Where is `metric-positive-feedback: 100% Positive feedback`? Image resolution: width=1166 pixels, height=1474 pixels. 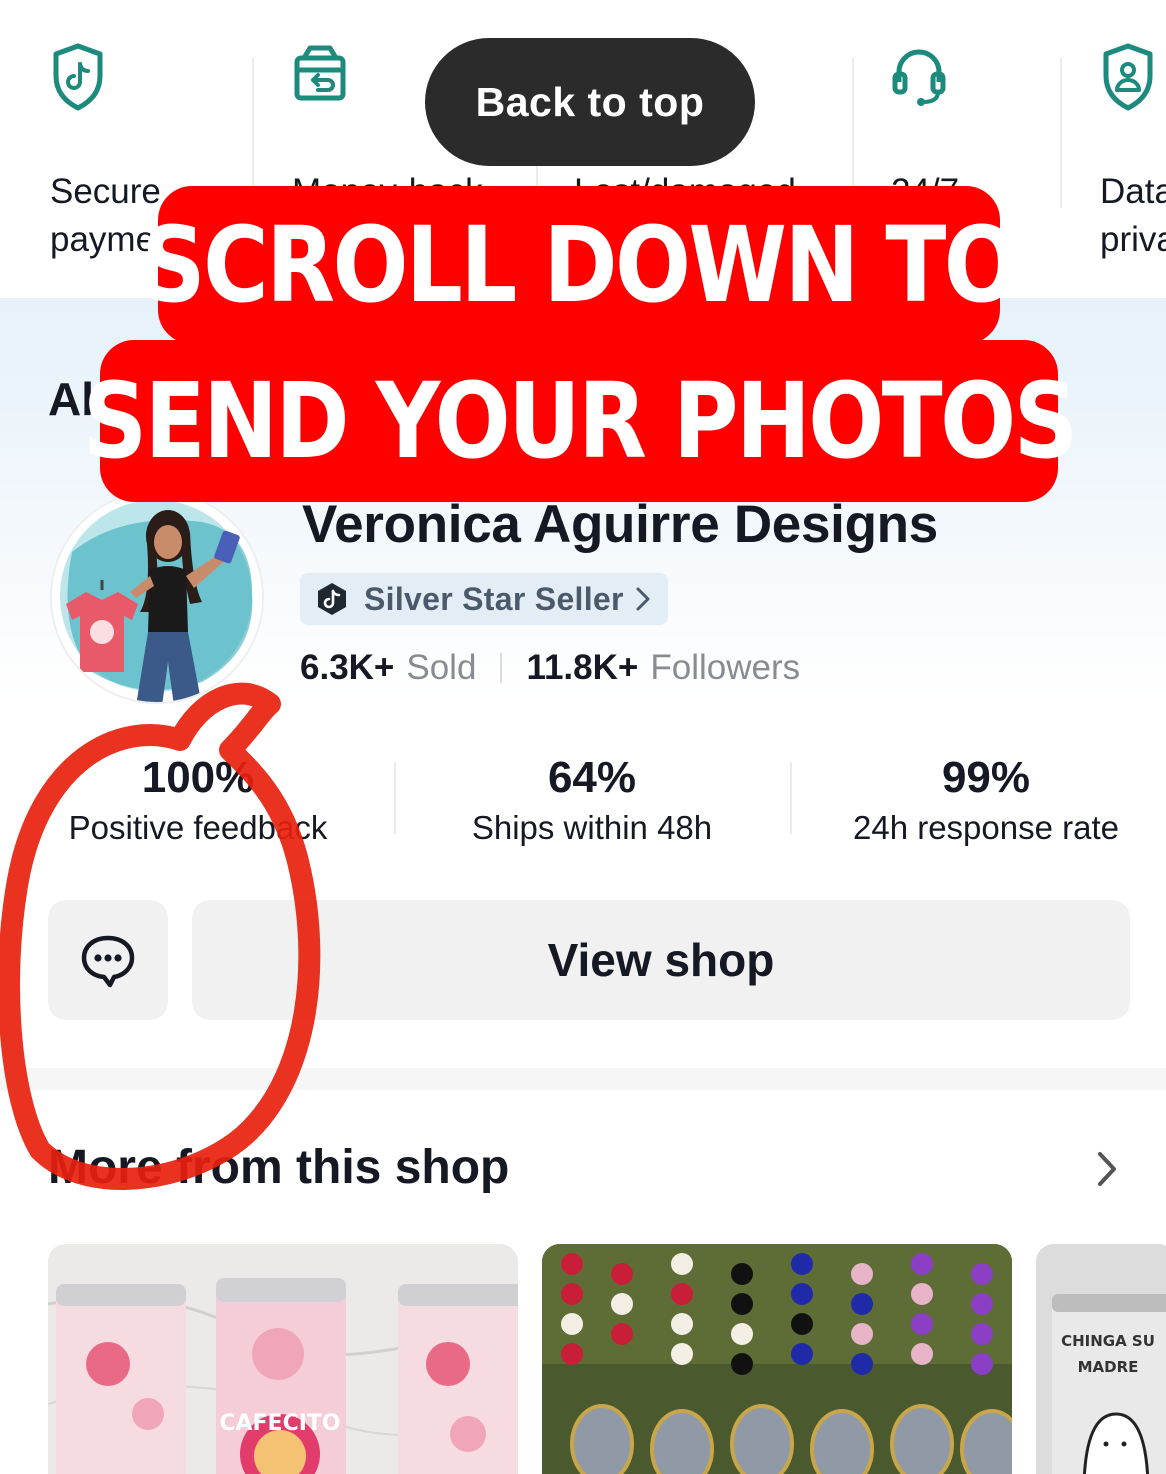 metric-positive-feedback: 100% Positive feedback is located at coordinates (198, 802).